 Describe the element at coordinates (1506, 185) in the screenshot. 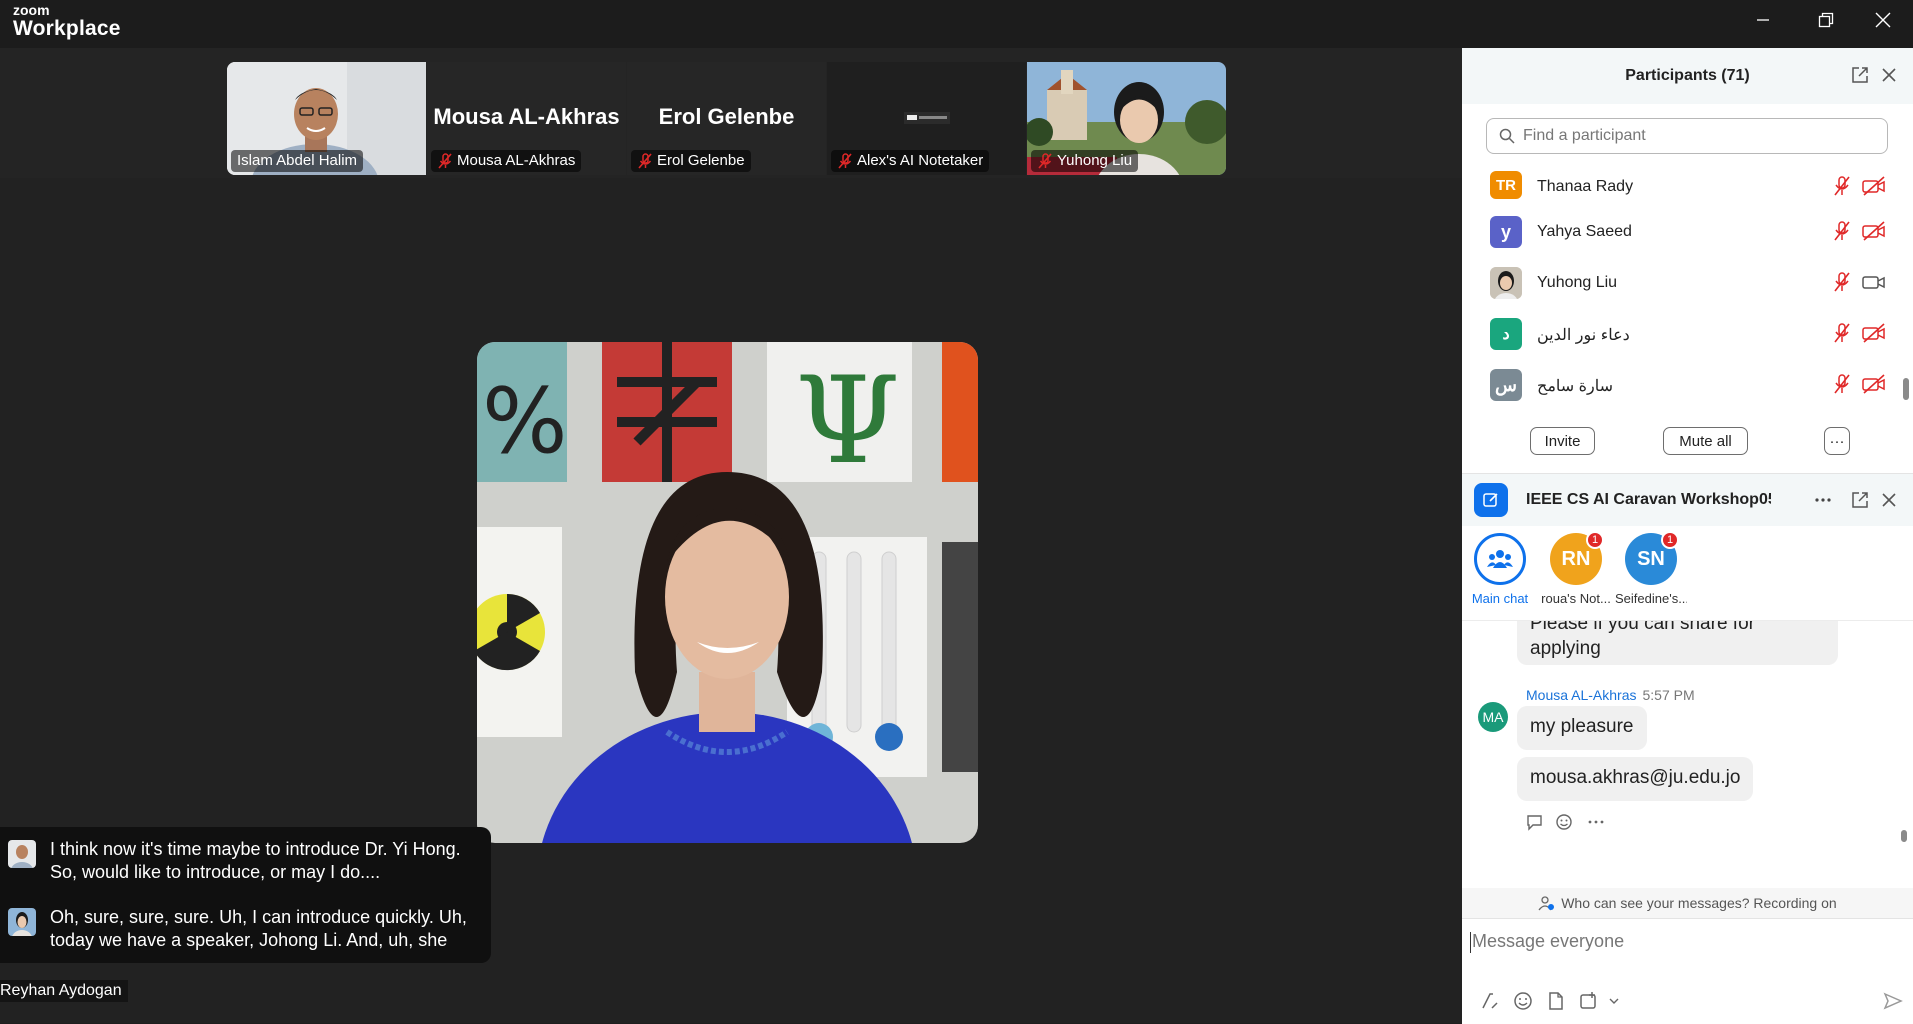

I see `avatar: TR` at that location.